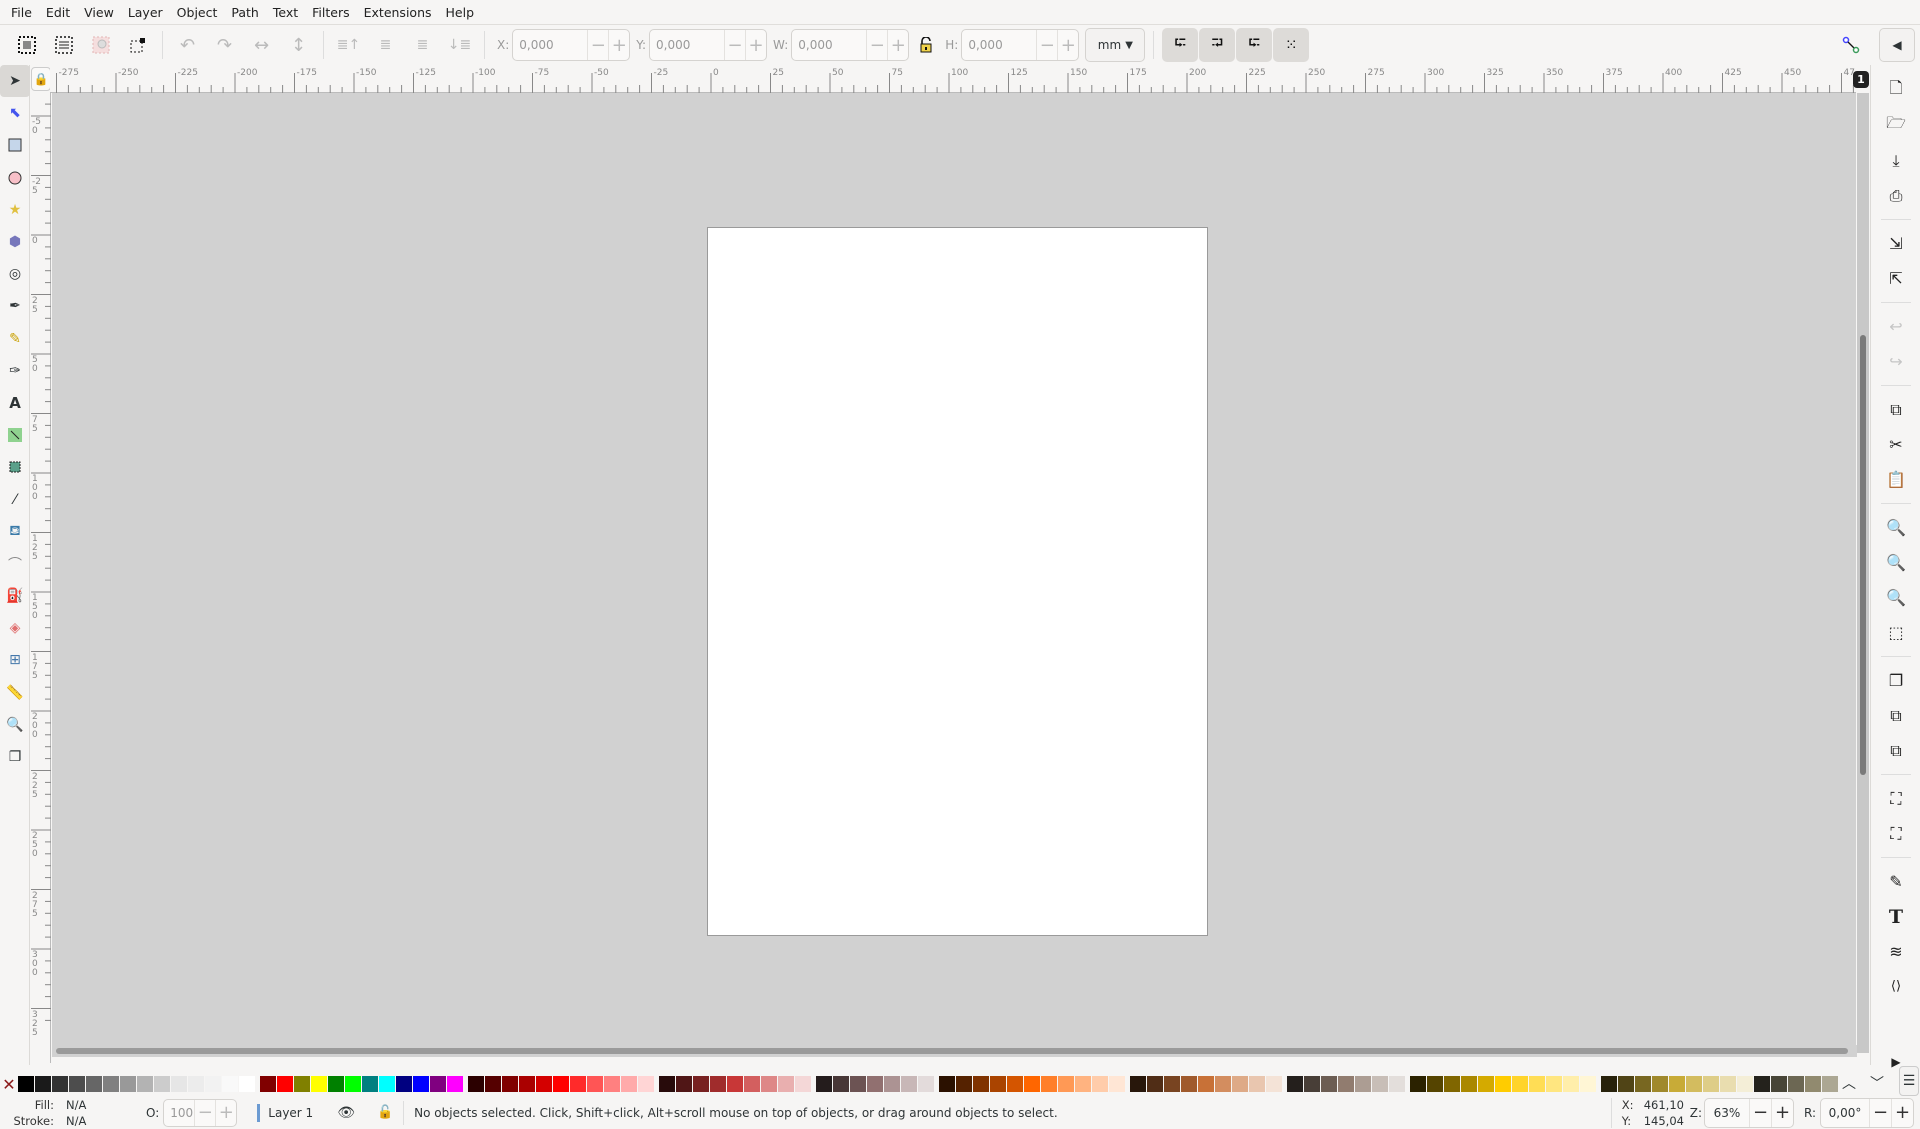 This screenshot has height=1129, width=1920. I want to click on y-decrement: −, so click(734, 45).